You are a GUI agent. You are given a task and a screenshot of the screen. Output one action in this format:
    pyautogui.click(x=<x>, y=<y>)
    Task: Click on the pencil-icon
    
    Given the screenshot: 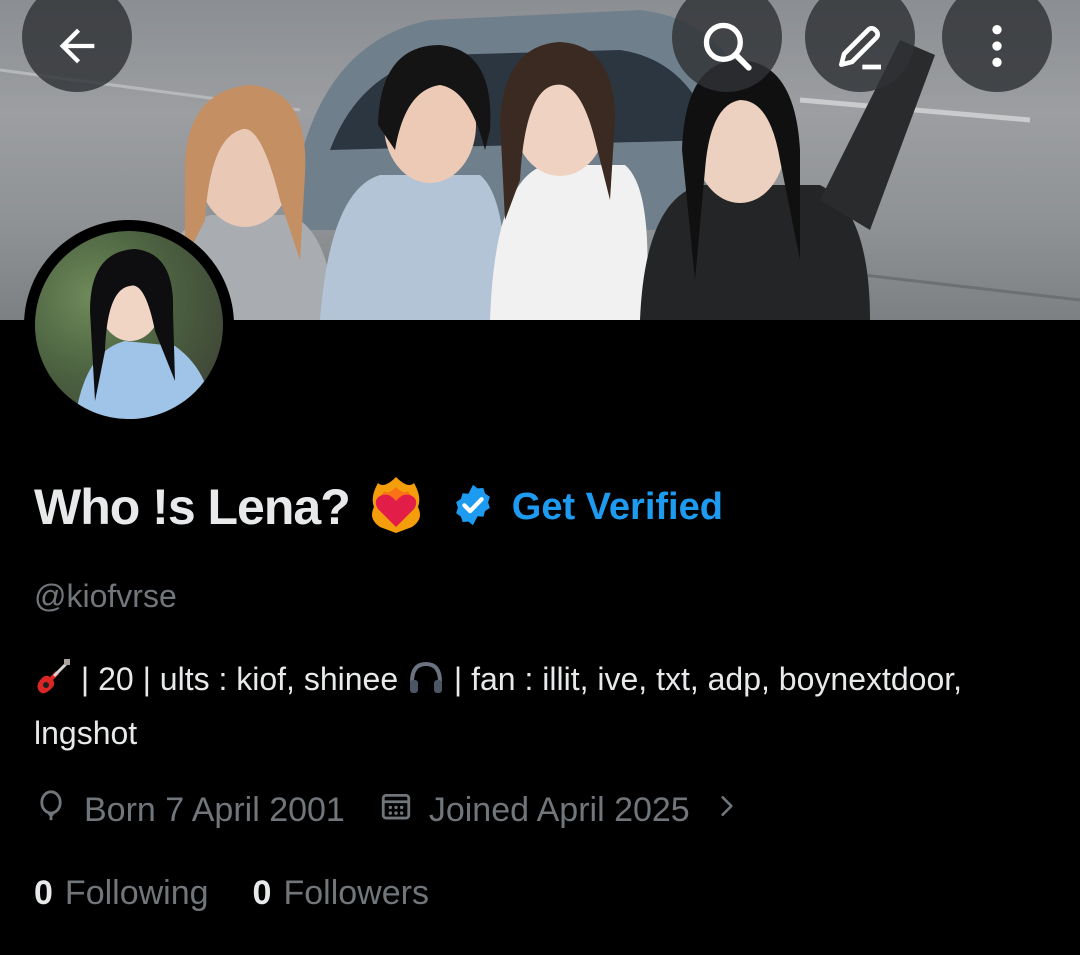 What is the action you would take?
    pyautogui.click(x=860, y=48)
    